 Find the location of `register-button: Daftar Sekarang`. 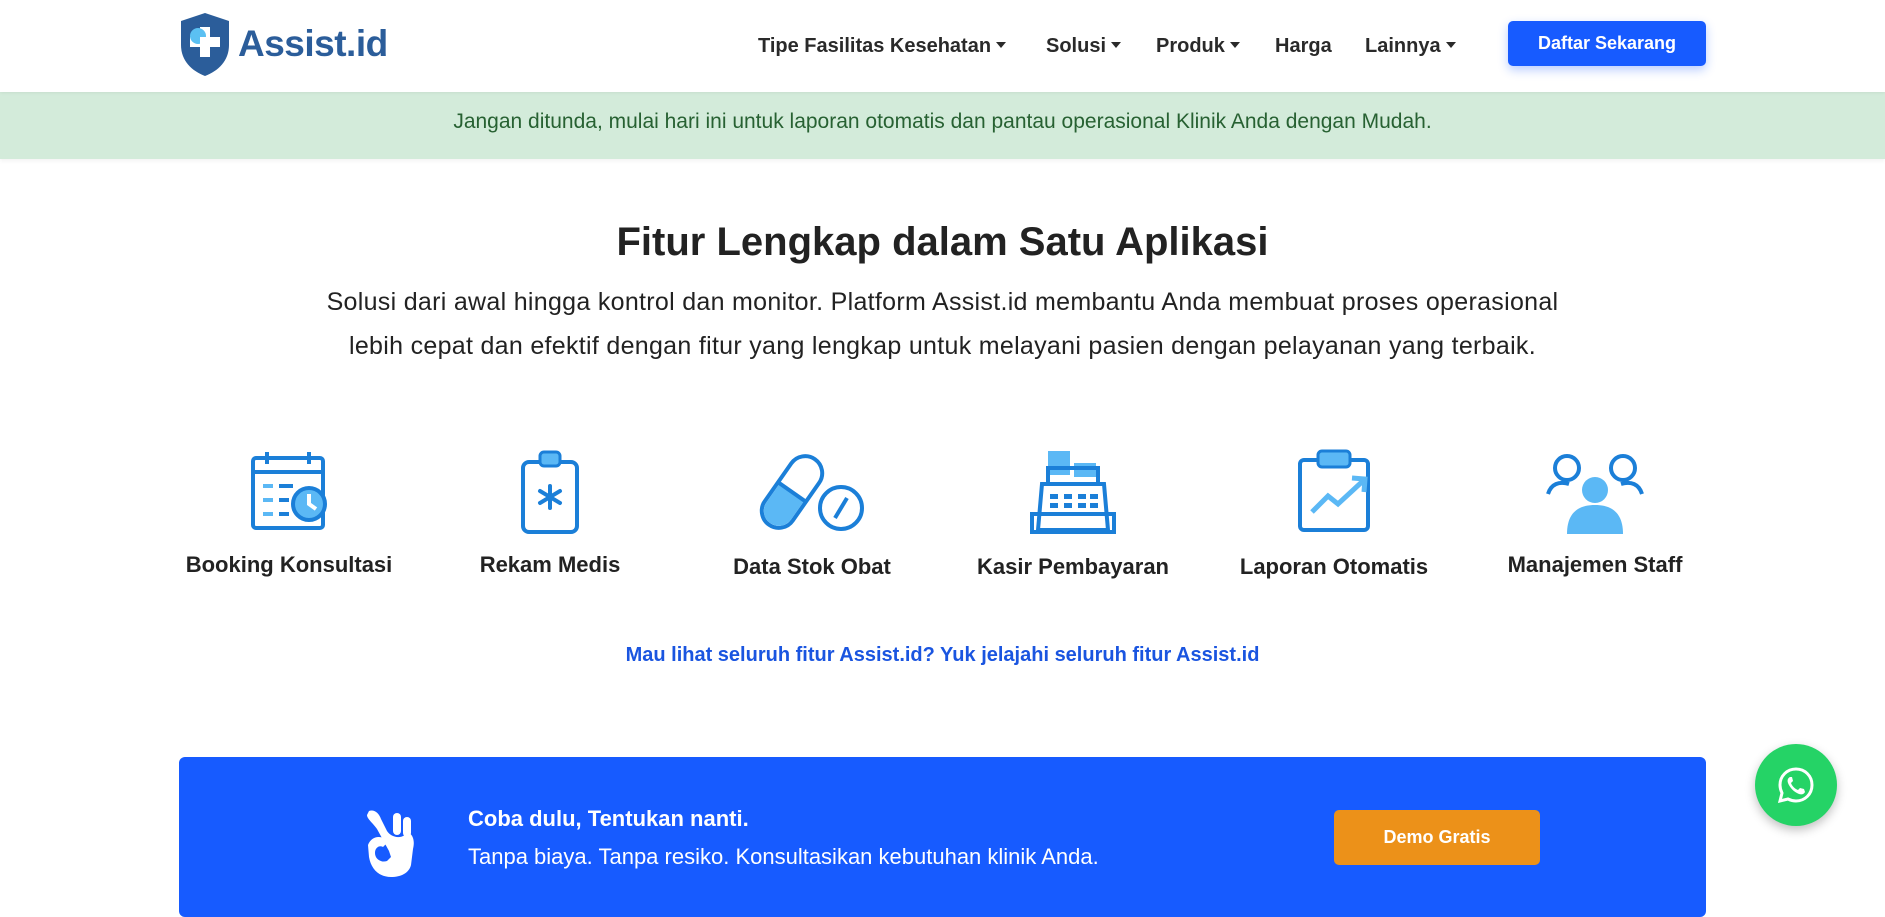

register-button: Daftar Sekarang is located at coordinates (1607, 43).